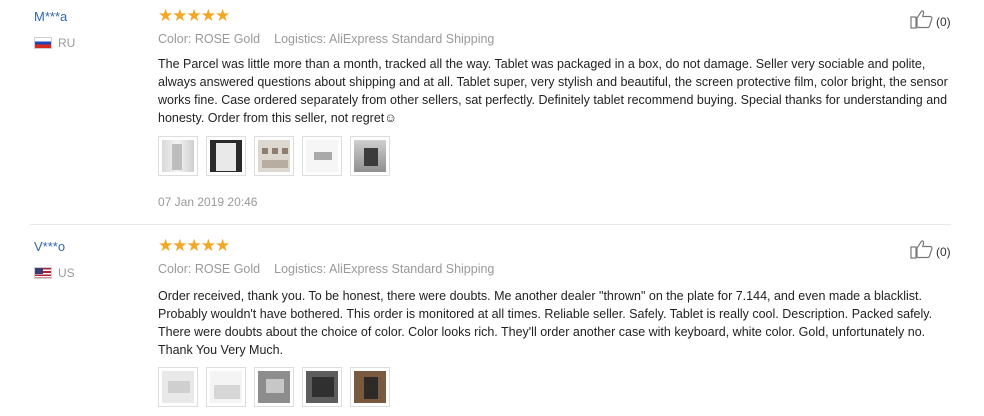 The width and height of the screenshot is (984, 416). Describe the element at coordinates (51, 16) in the screenshot. I see `reviewer-name: M***a` at that location.